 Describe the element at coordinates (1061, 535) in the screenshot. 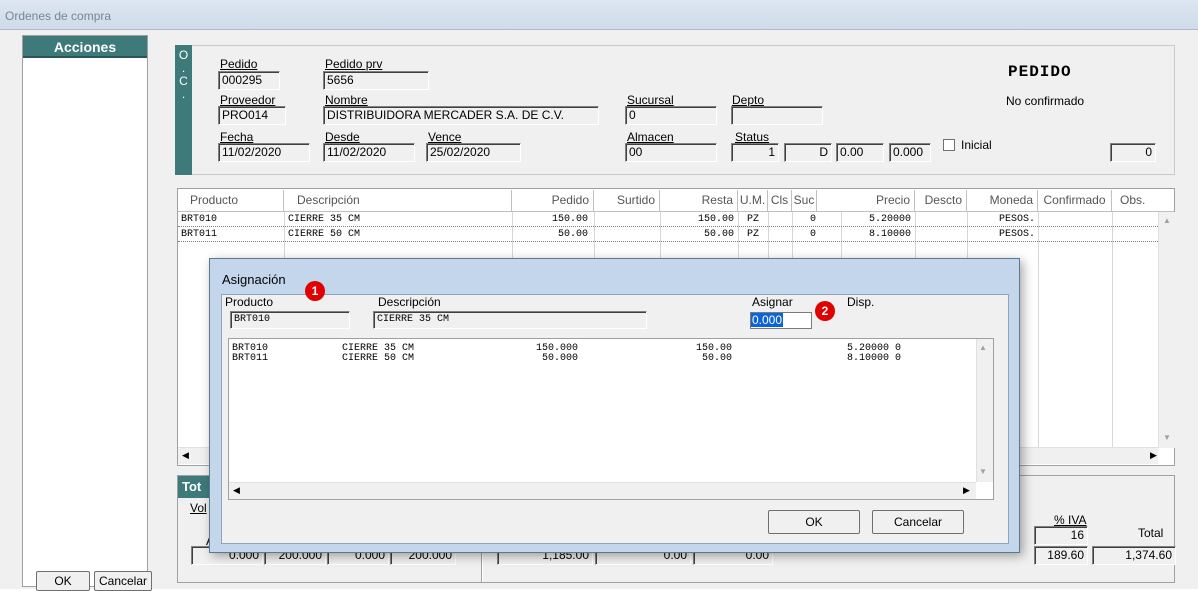

I see `iva-field: 16` at that location.